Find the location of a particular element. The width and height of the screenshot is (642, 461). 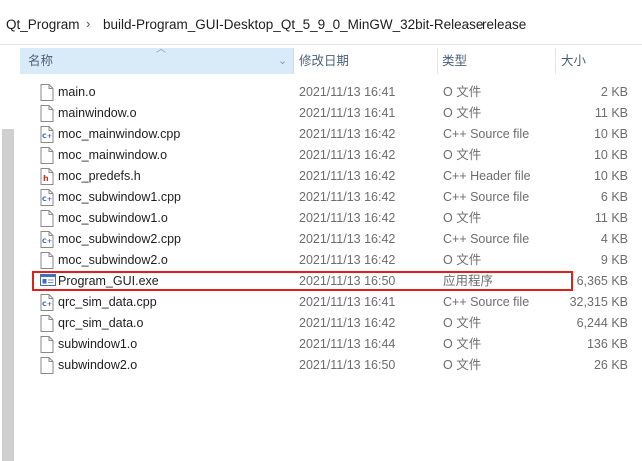

file-row: main.o 2021/11/13 16:41 O 文件 2 KB is located at coordinates (331, 92).